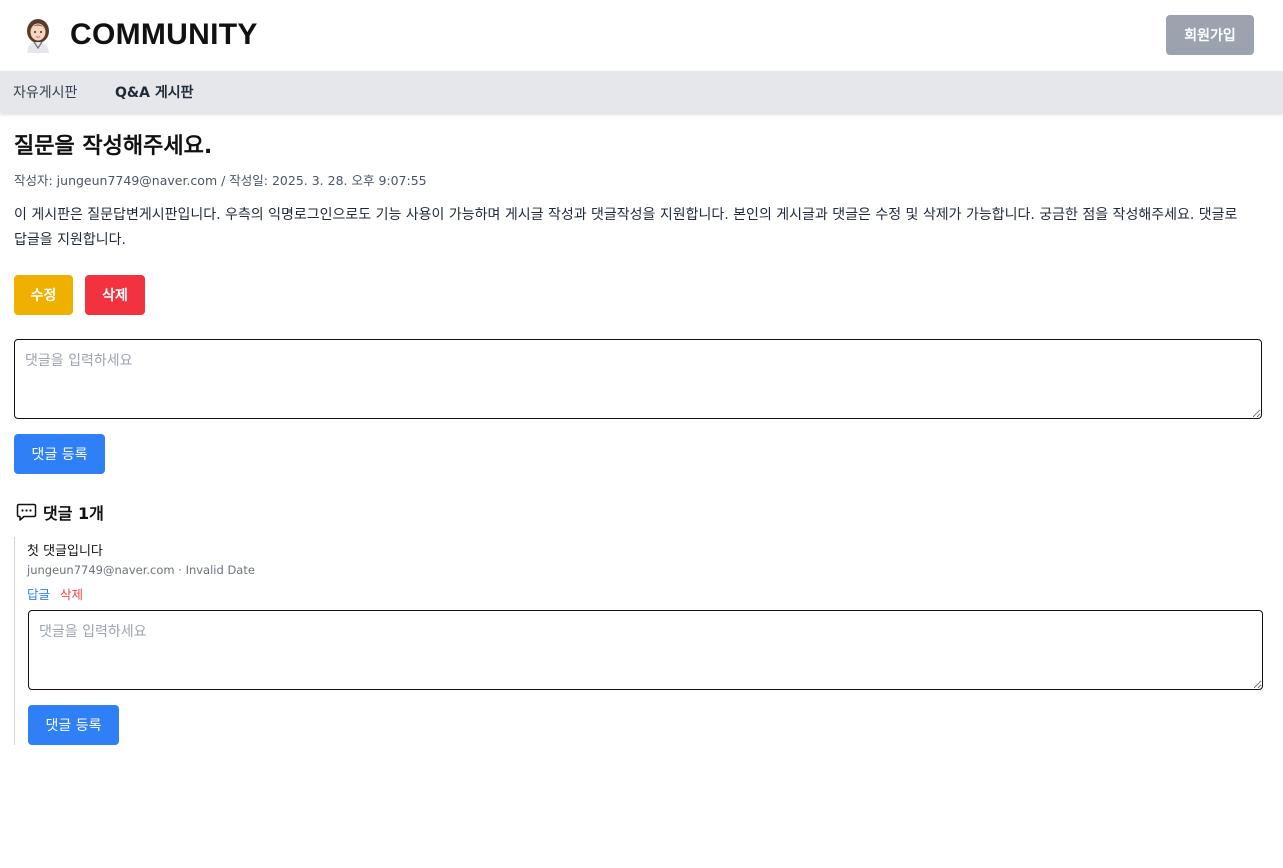 The image size is (1283, 868). Describe the element at coordinates (73, 725) in the screenshot. I see `reply-submit-button: 댓글 등록` at that location.